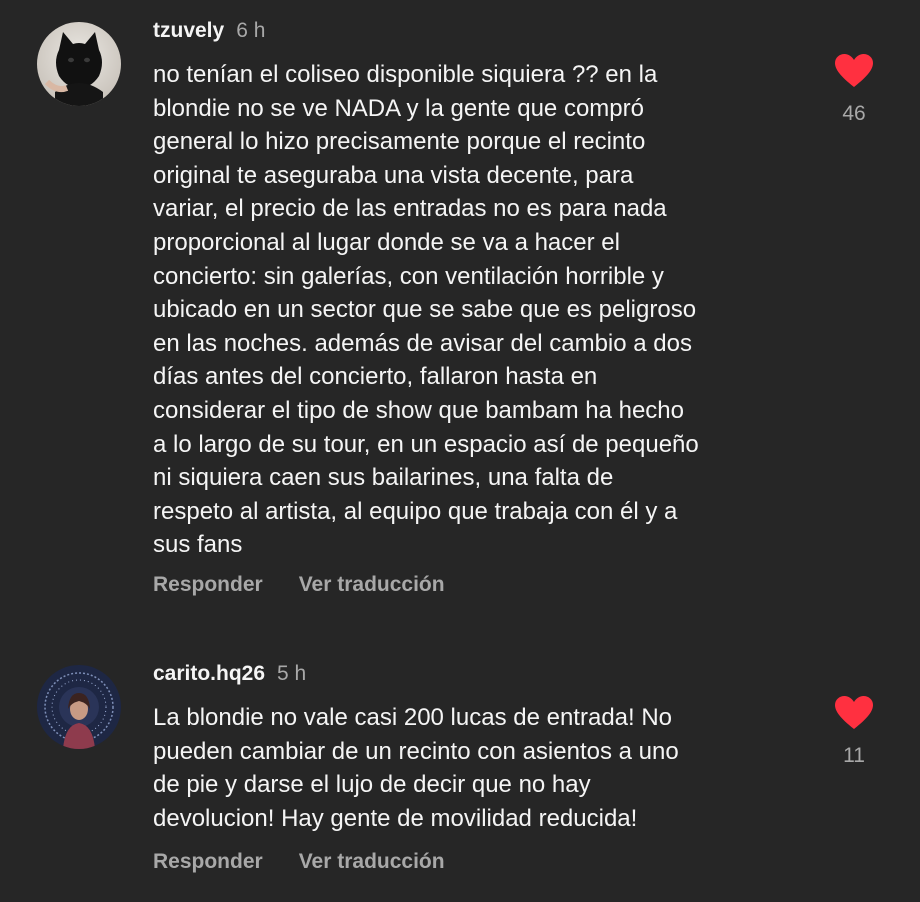 The image size is (920, 902). What do you see at coordinates (854, 113) in the screenshot?
I see `like-count: 46` at bounding box center [854, 113].